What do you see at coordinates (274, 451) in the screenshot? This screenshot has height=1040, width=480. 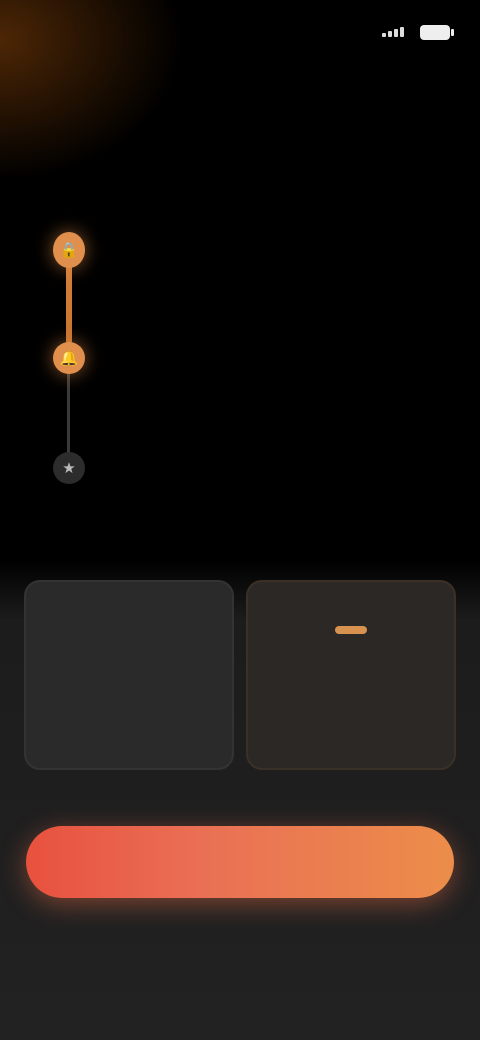 I see `timeline-step-3-text` at bounding box center [274, 451].